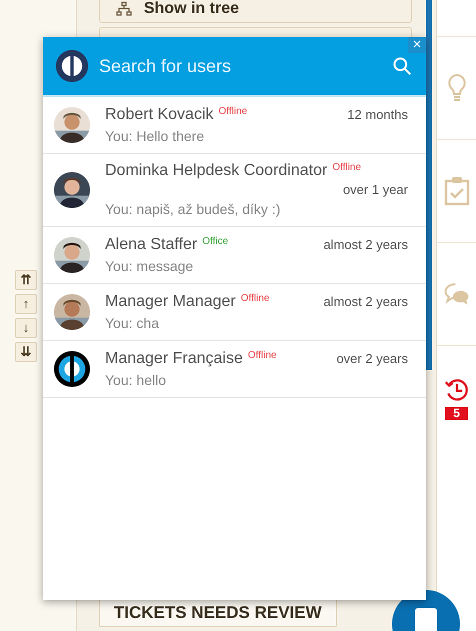 The height and width of the screenshot is (631, 476). Describe the element at coordinates (26, 328) in the screenshot. I see `sort-button: ↓` at that location.